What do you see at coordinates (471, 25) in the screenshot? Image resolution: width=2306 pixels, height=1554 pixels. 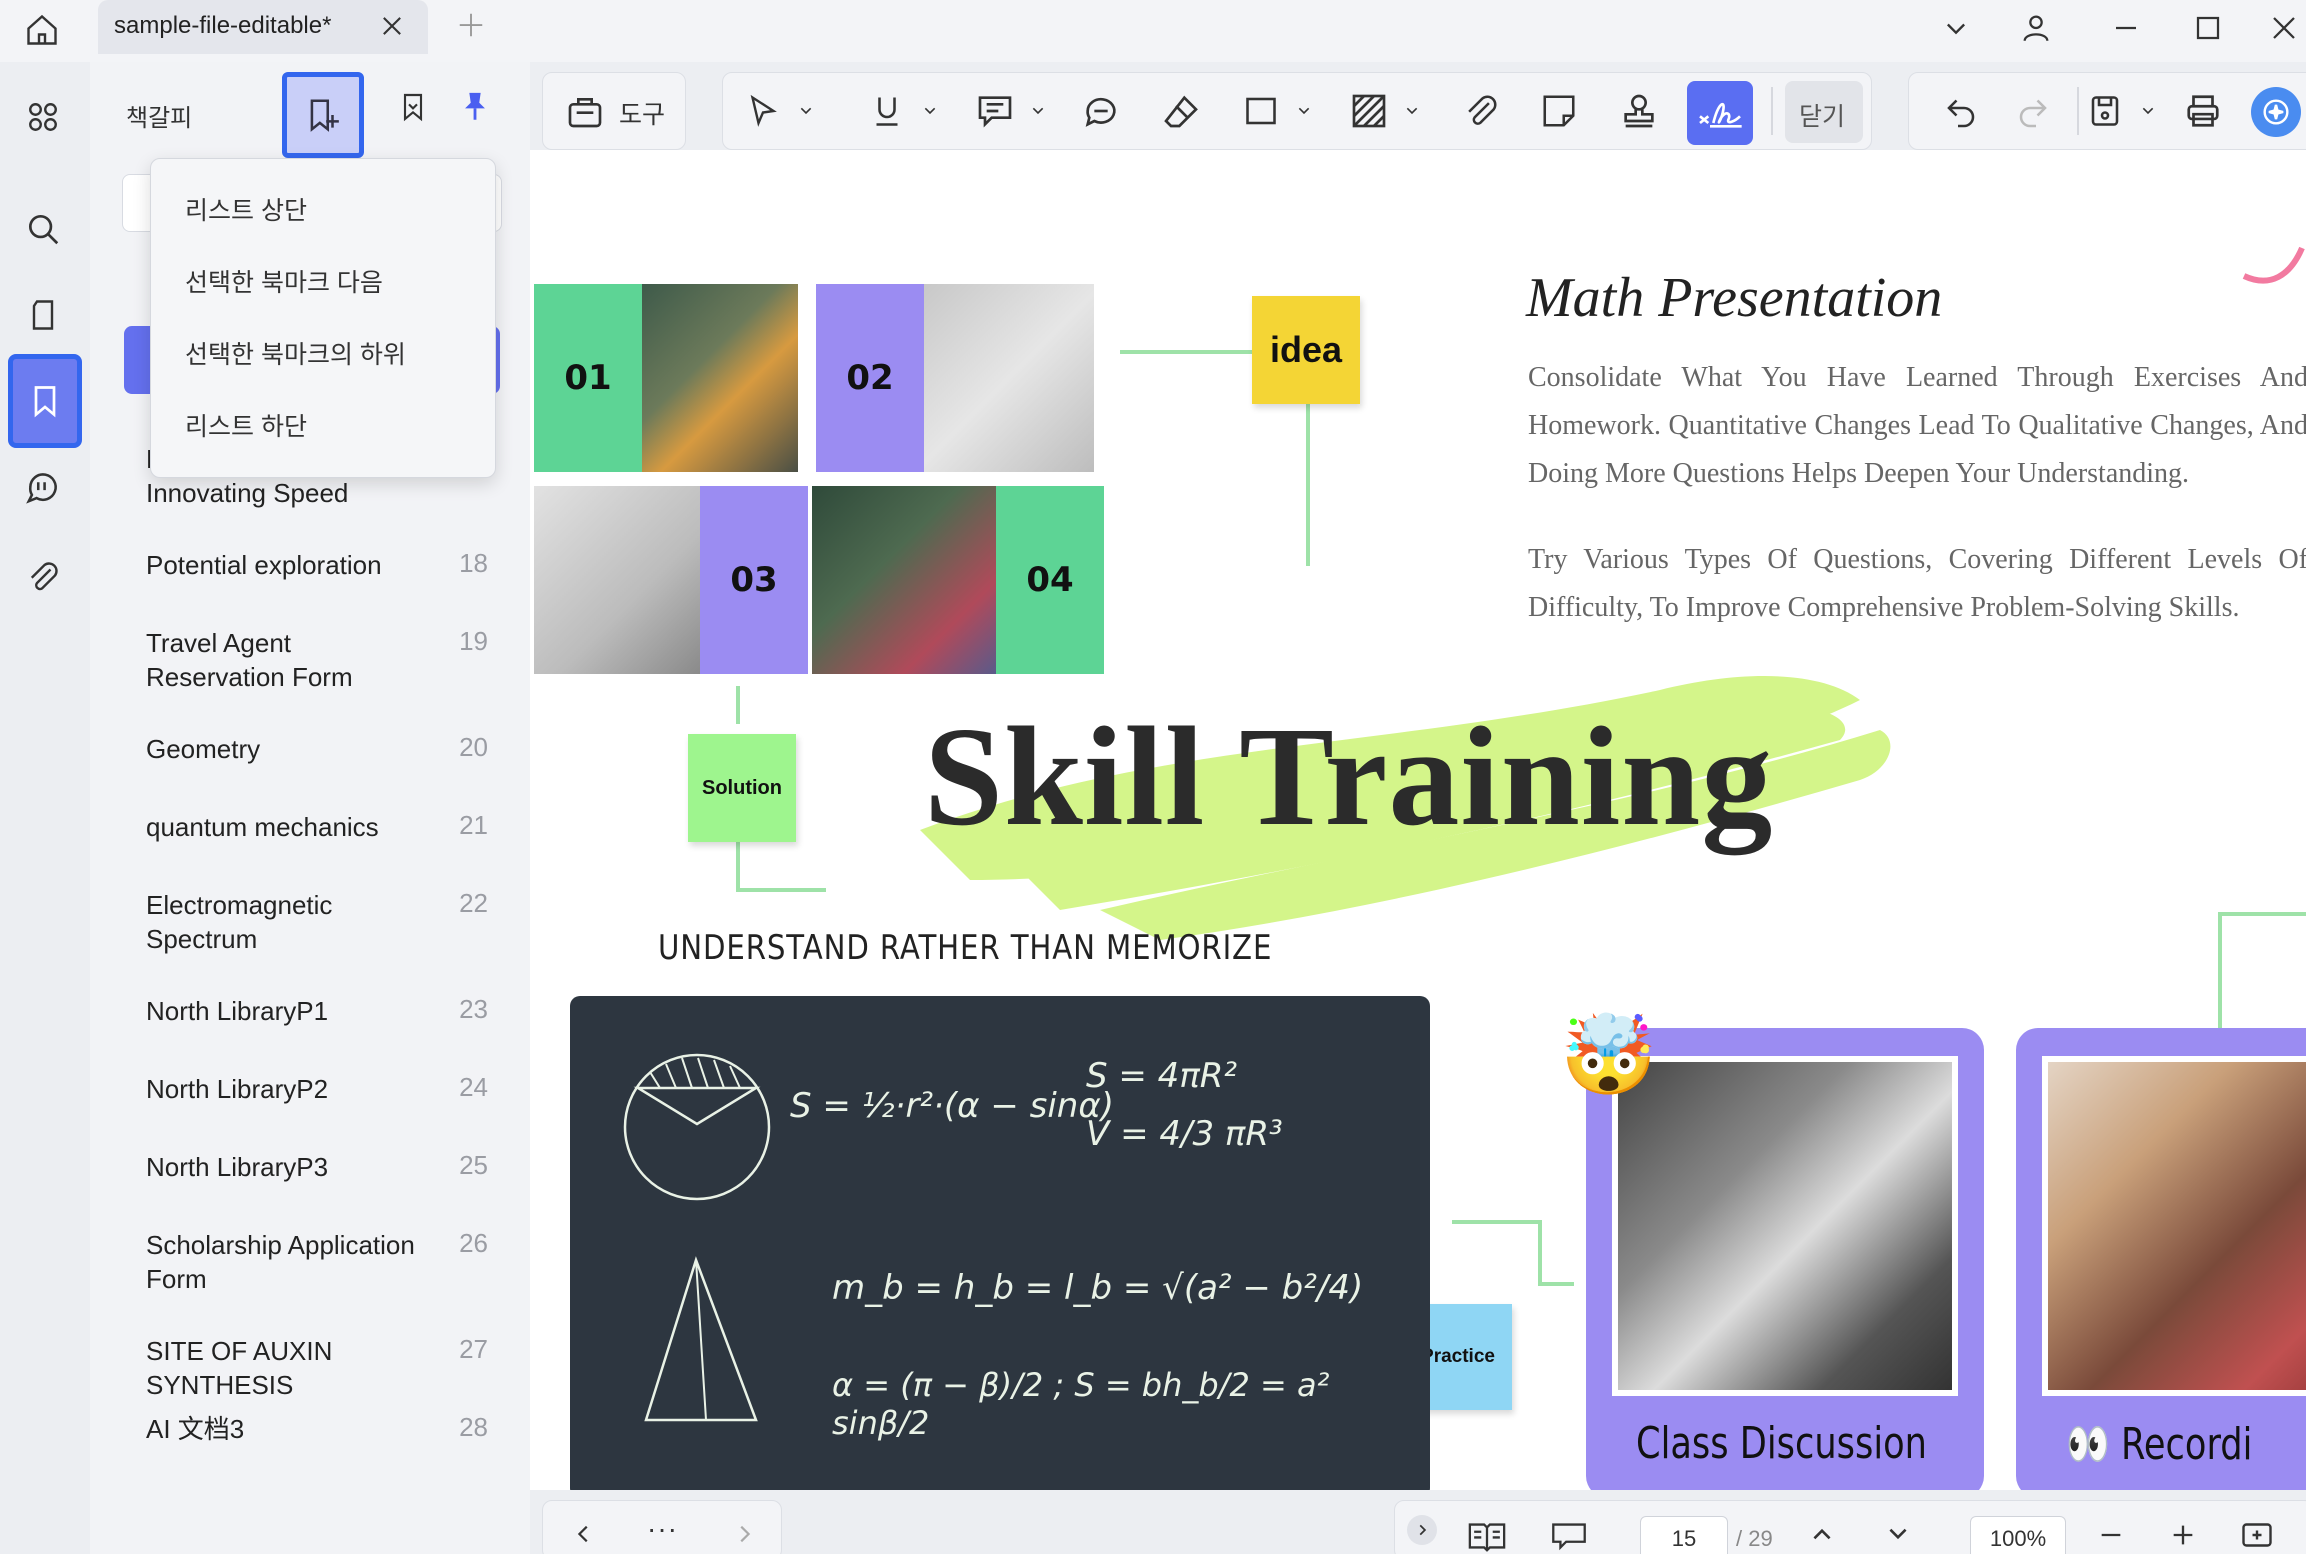 I see `new-tab-icon` at bounding box center [471, 25].